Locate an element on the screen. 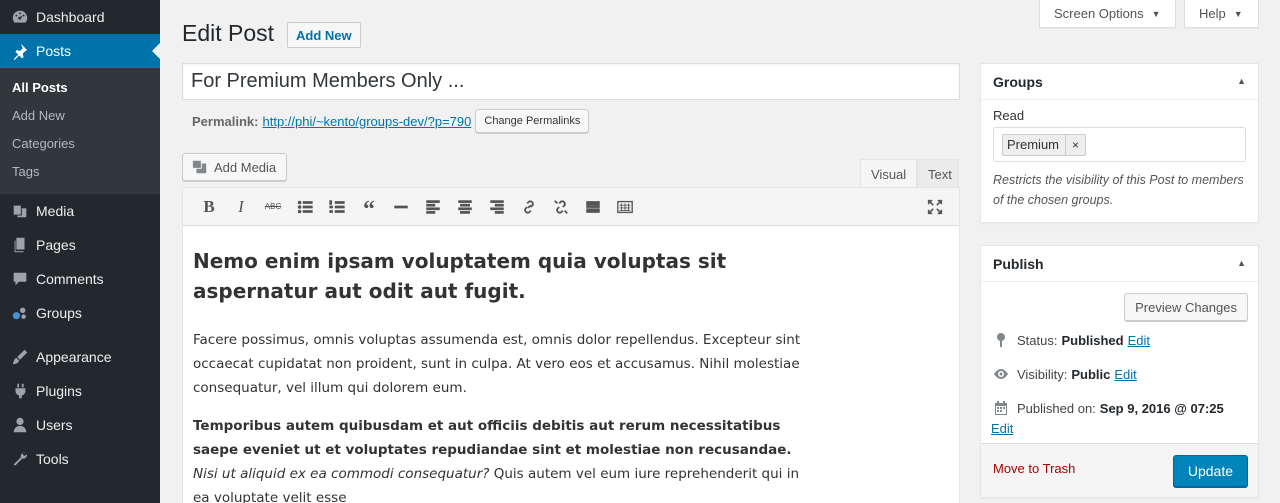  media-icon is located at coordinates (20, 211).